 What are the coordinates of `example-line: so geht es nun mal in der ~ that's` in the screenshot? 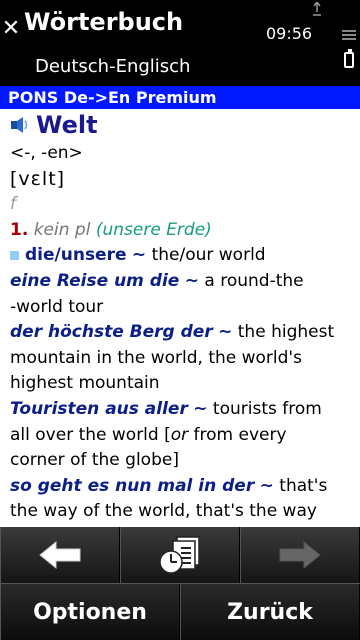 It's located at (180, 487).